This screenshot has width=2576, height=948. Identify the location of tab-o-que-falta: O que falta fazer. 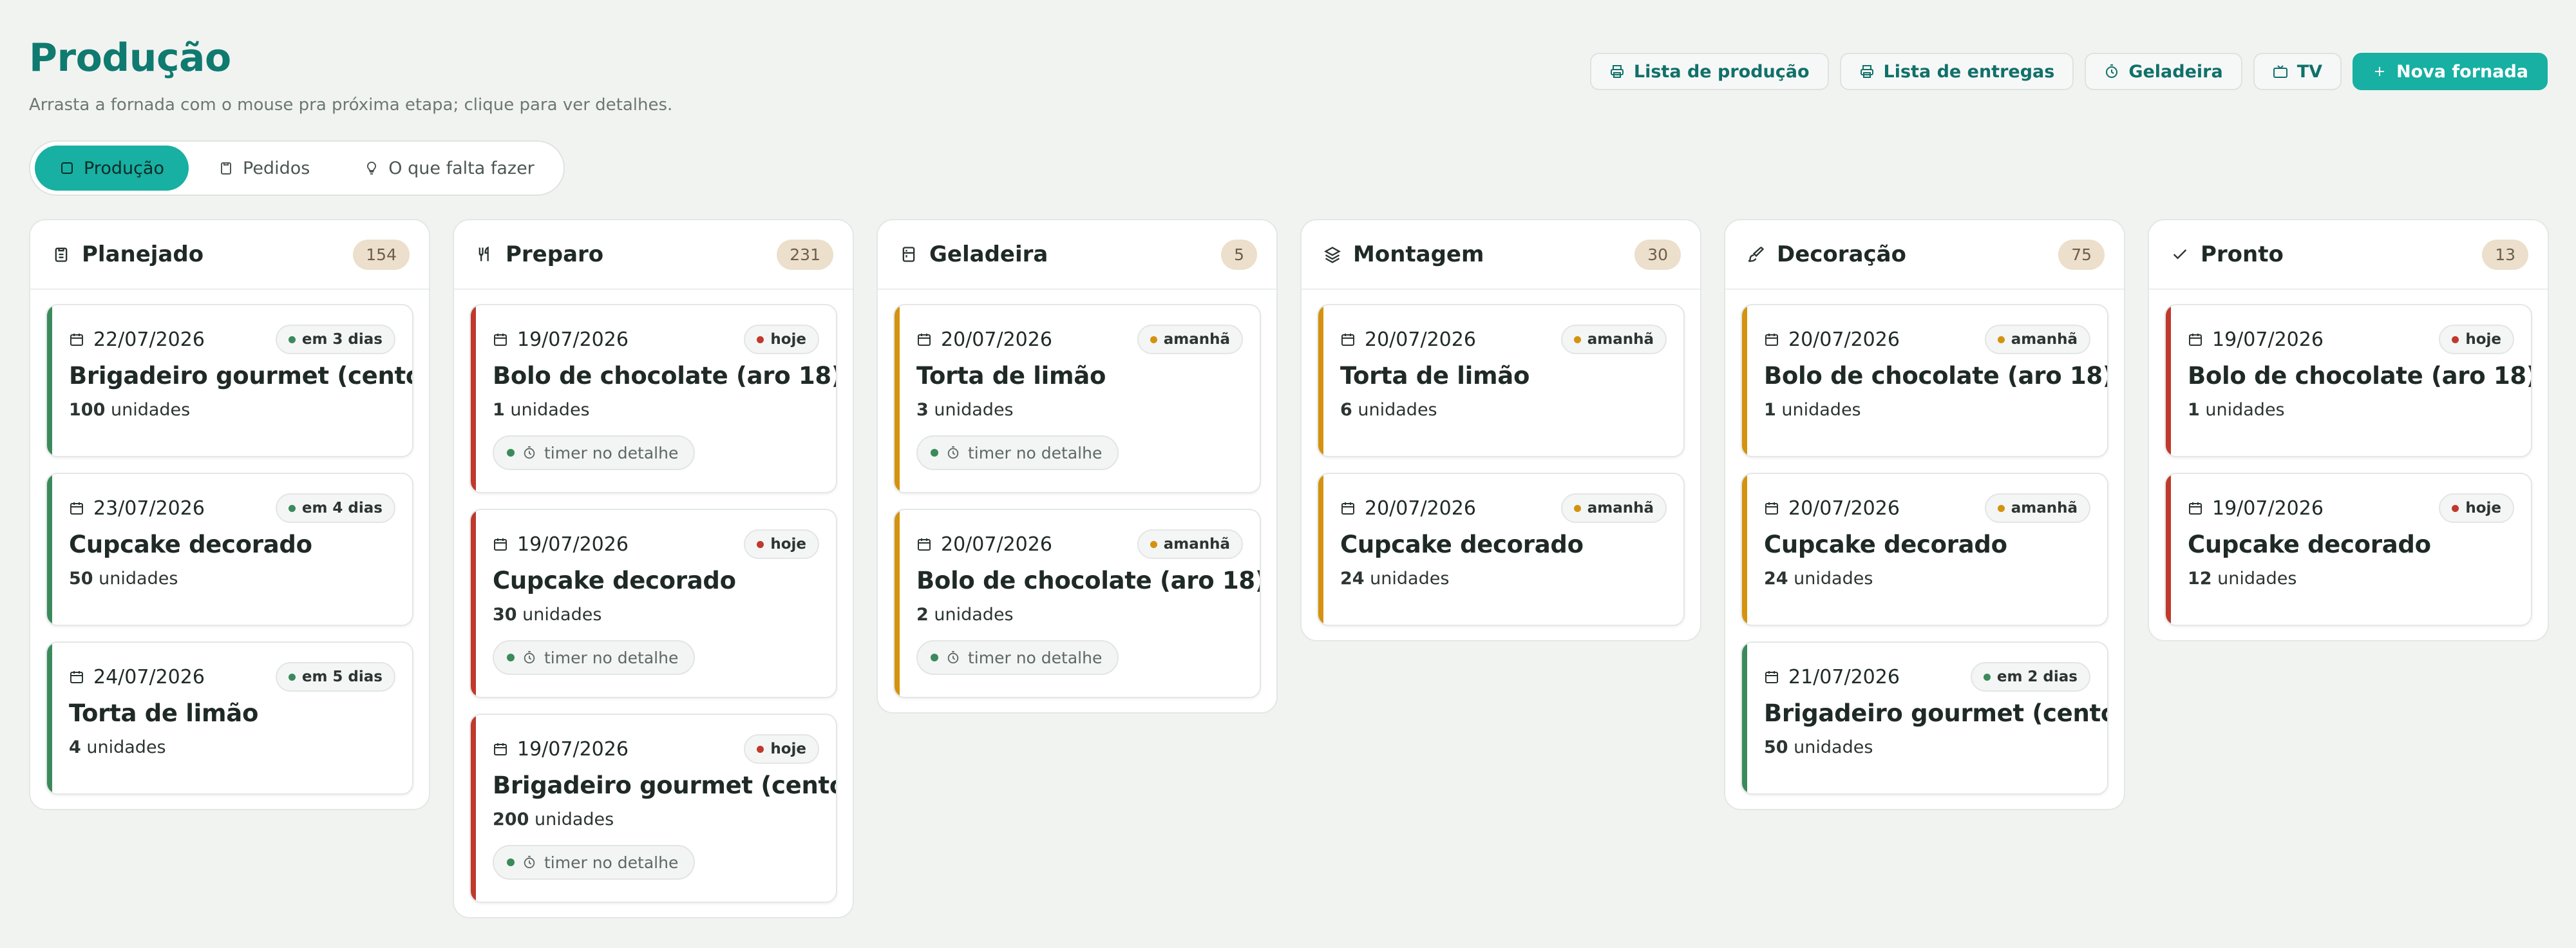
(448, 168).